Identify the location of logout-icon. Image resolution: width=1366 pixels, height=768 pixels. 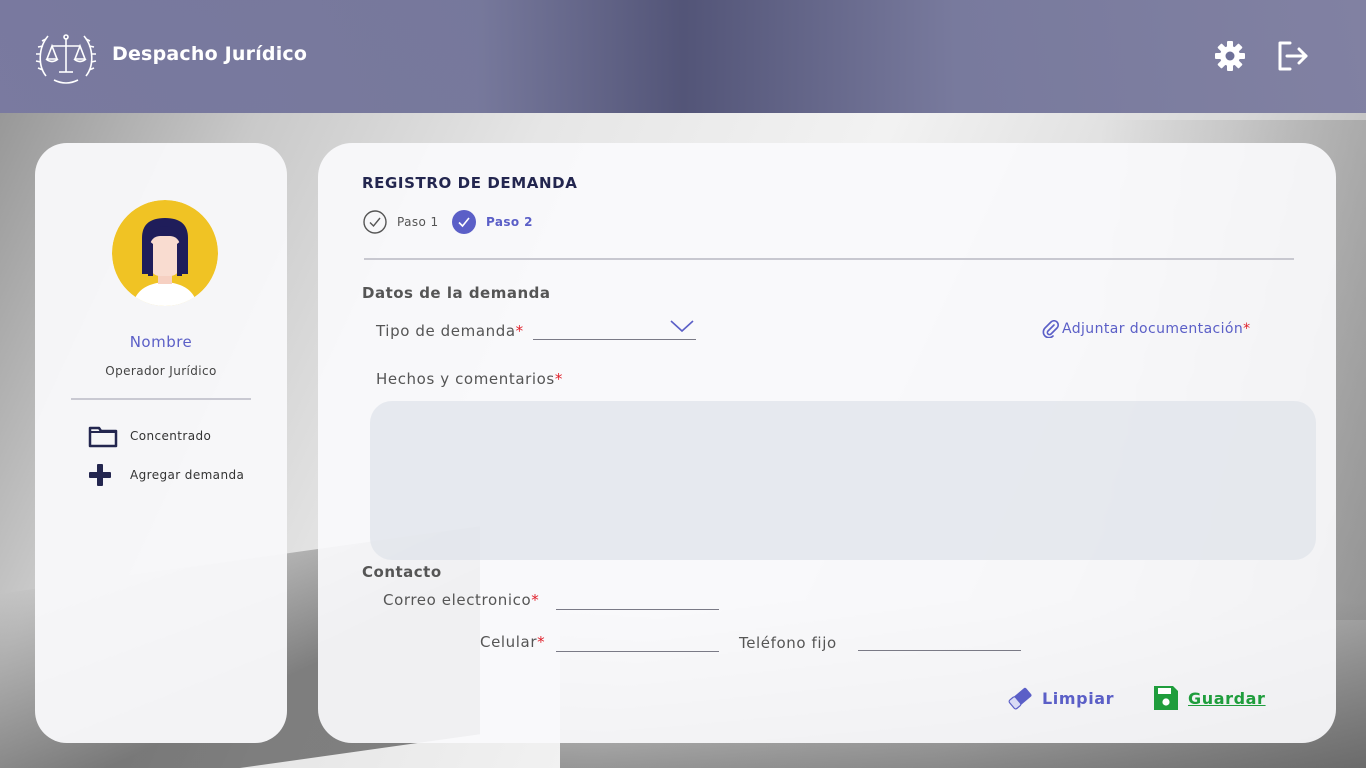
(1292, 56).